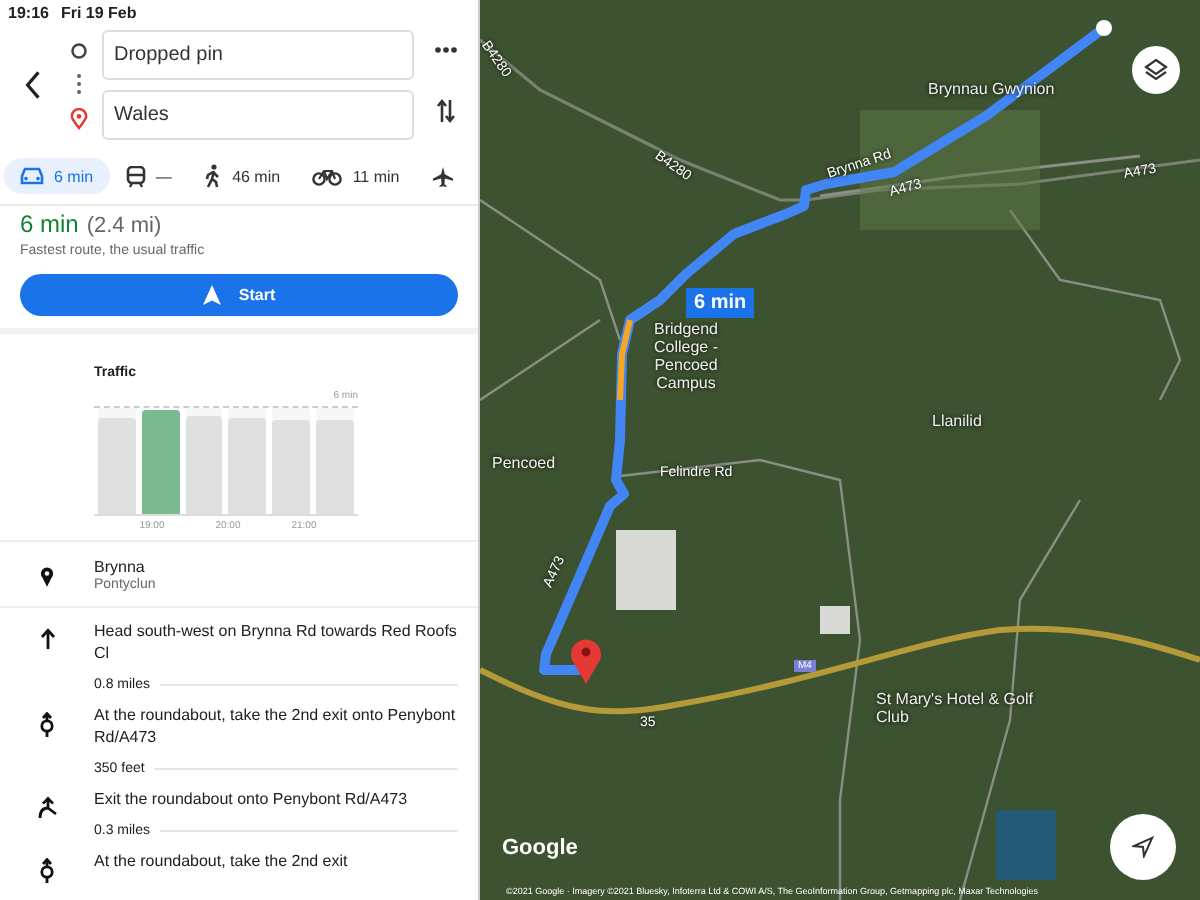 This screenshot has width=1200, height=900. I want to click on destination-pin, so click(586, 661).